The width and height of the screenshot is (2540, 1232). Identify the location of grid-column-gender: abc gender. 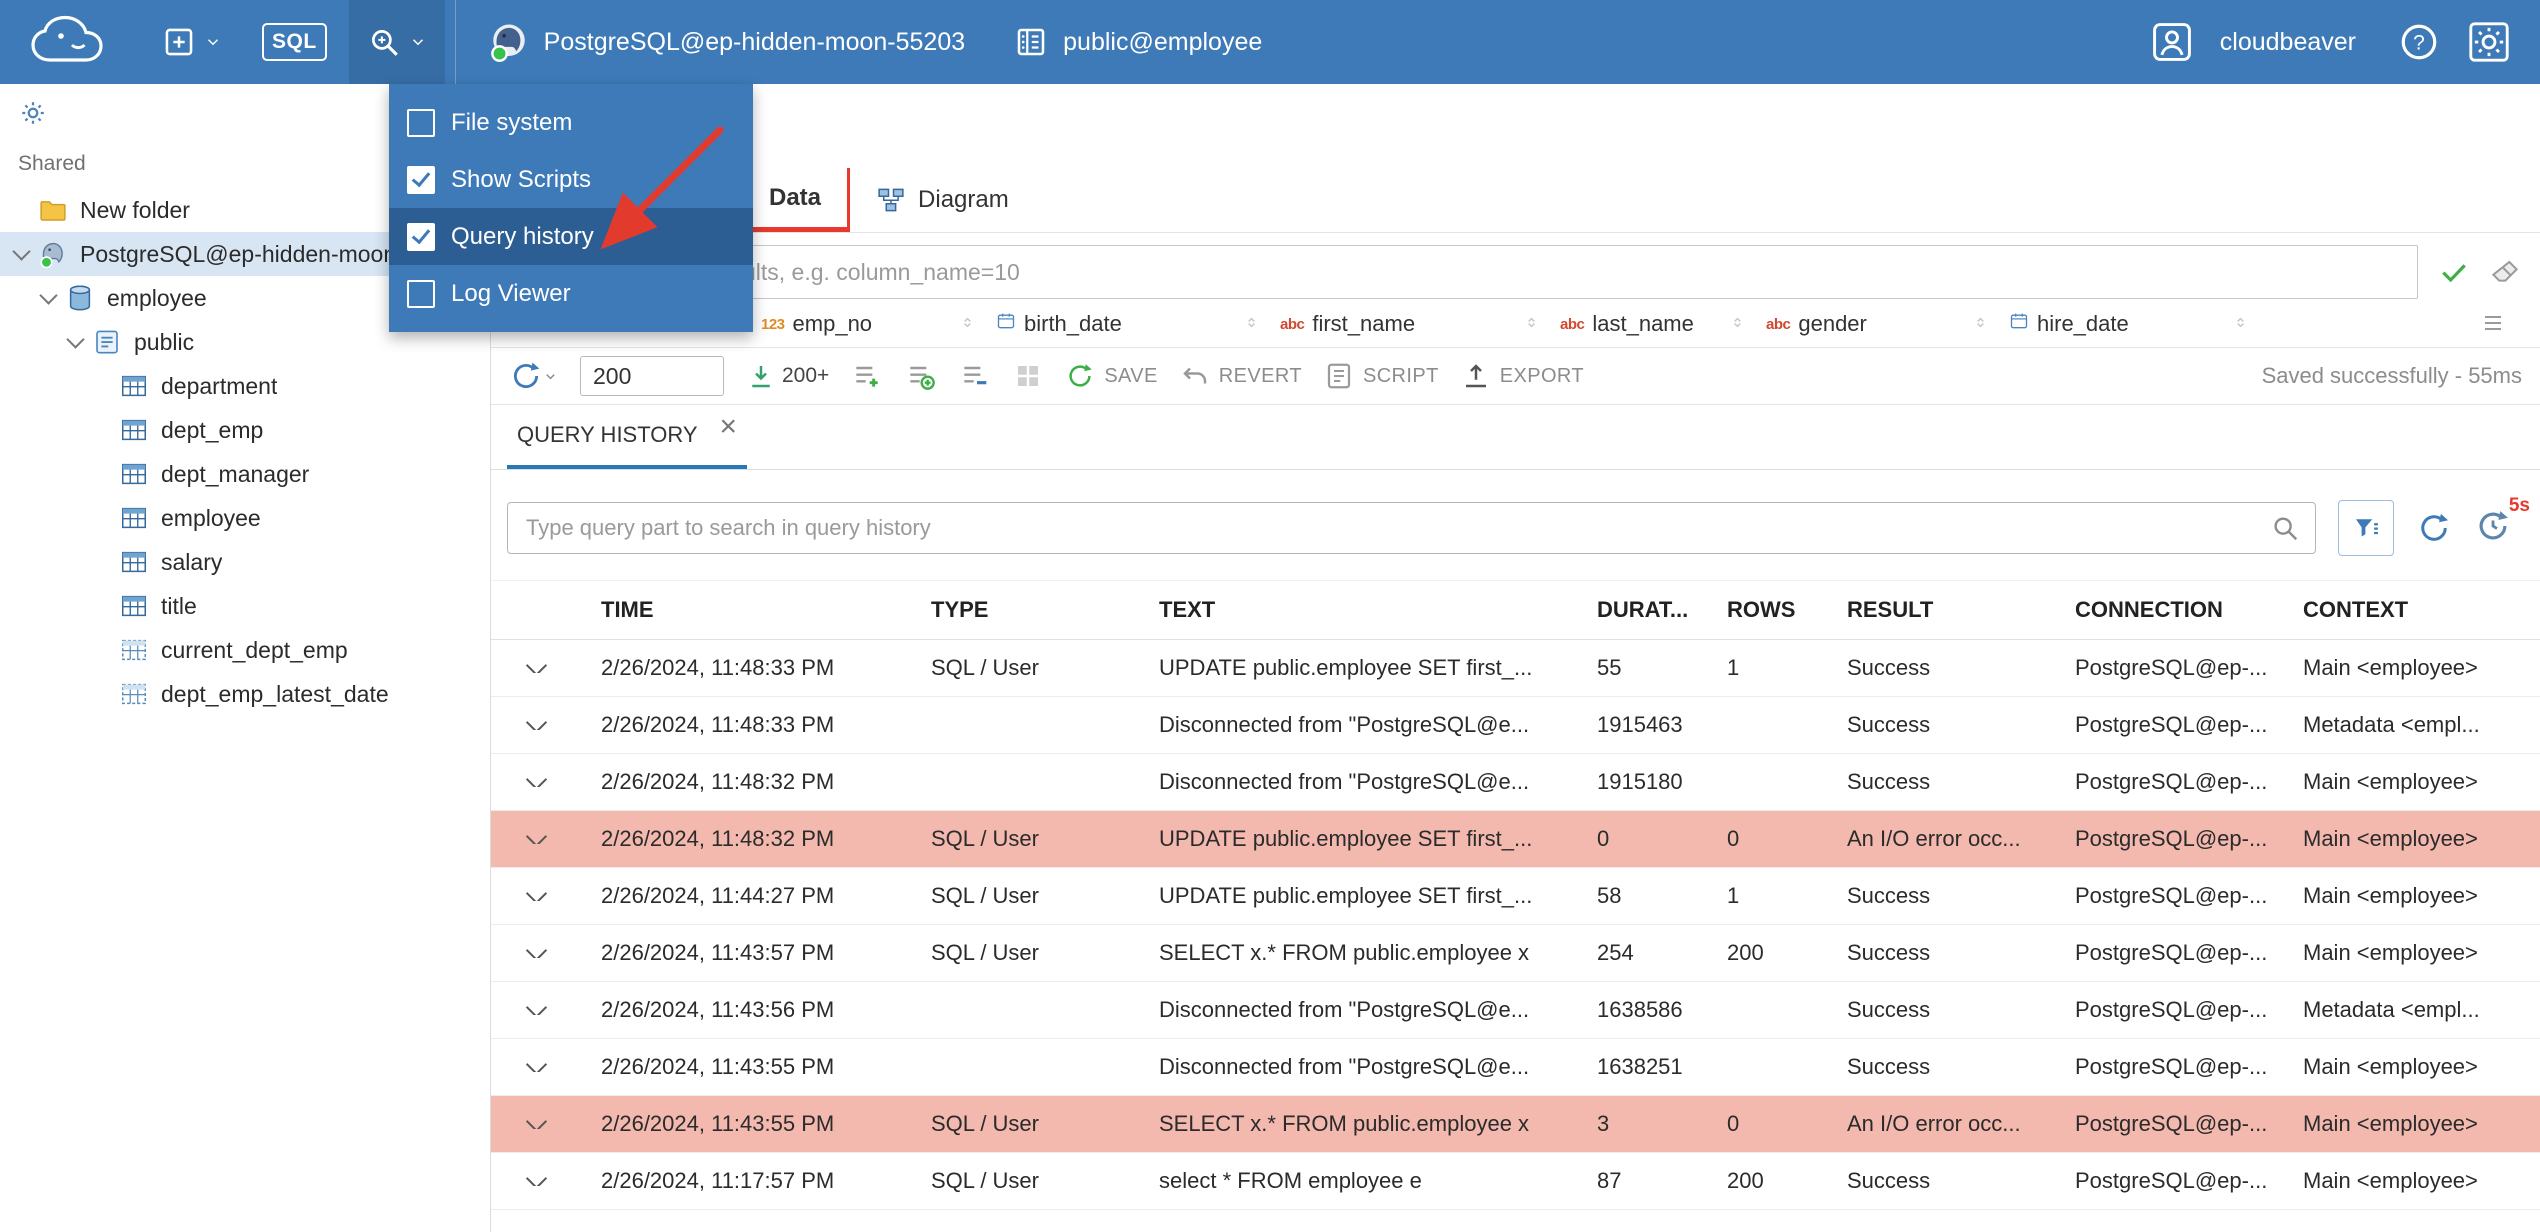
(1877, 324).